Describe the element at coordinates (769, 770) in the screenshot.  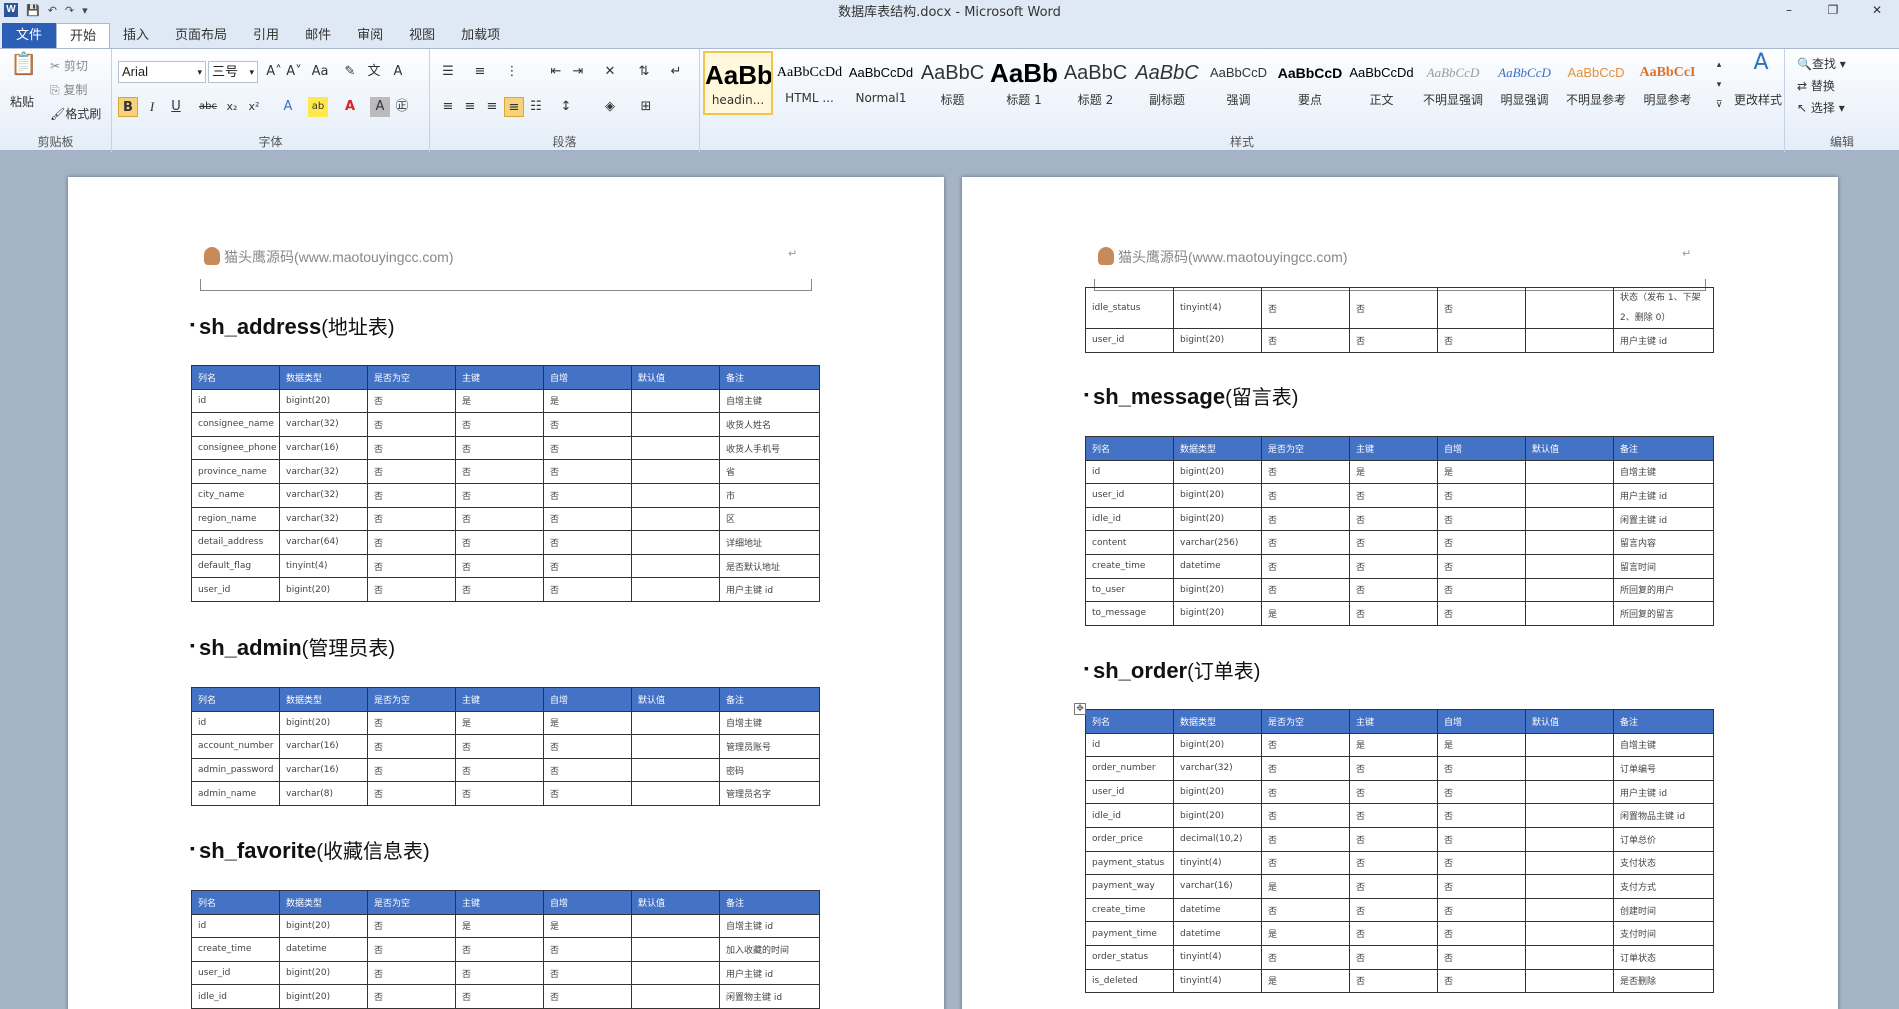
I see `table-cell: 密码` at that location.